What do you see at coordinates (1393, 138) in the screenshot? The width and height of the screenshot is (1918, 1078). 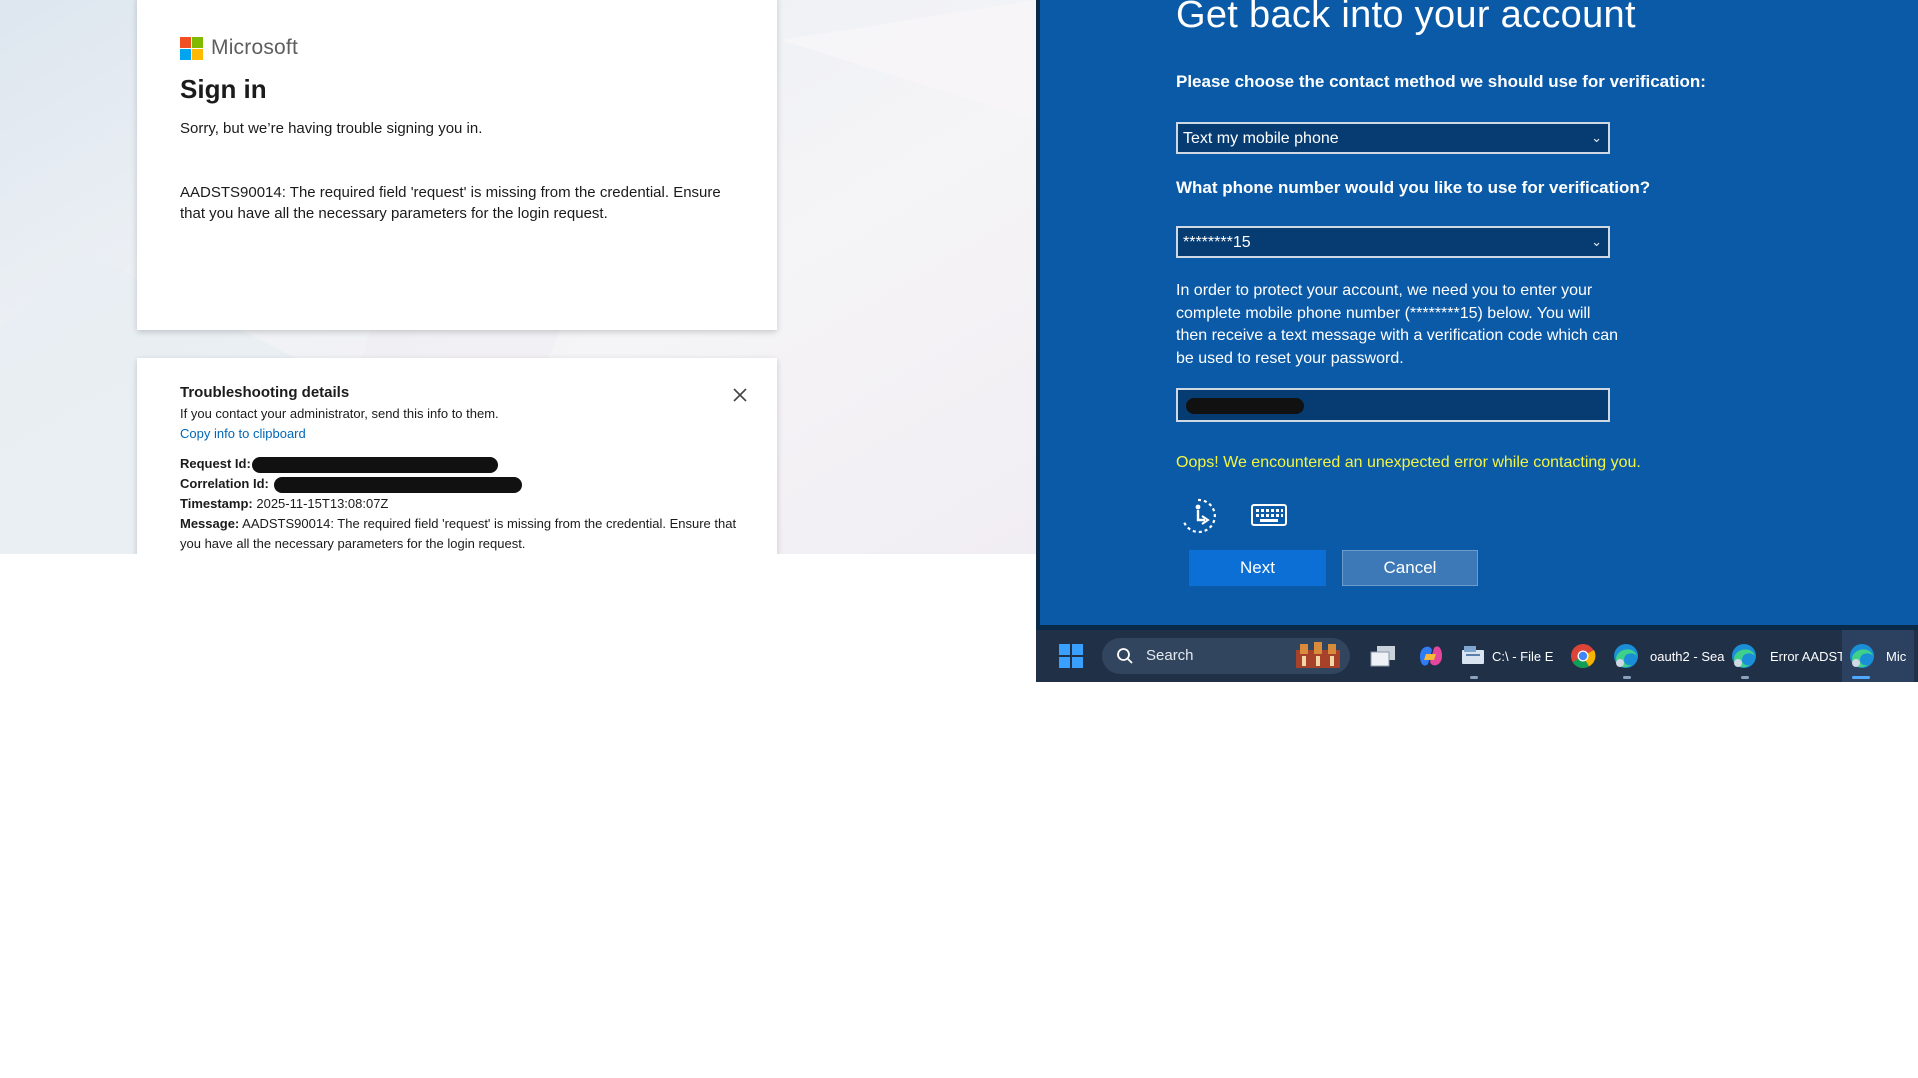 I see `contact-method-select: Text my mobile phone ⌄` at bounding box center [1393, 138].